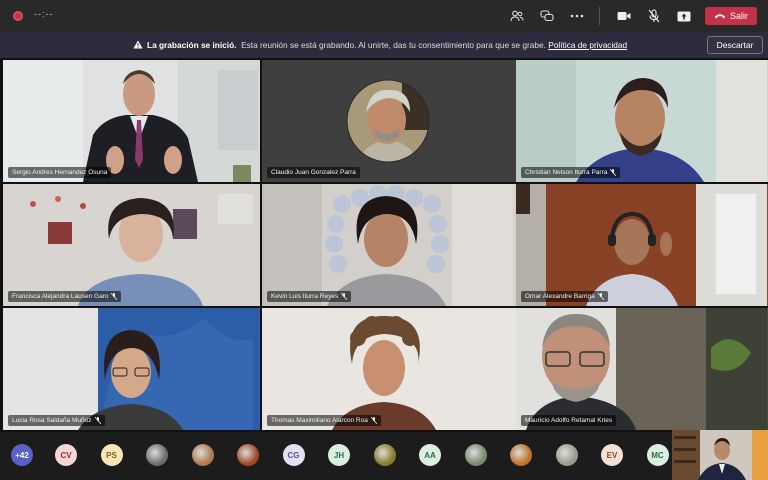 The height and width of the screenshot is (480, 768). I want to click on leave-button: Salir, so click(731, 16).